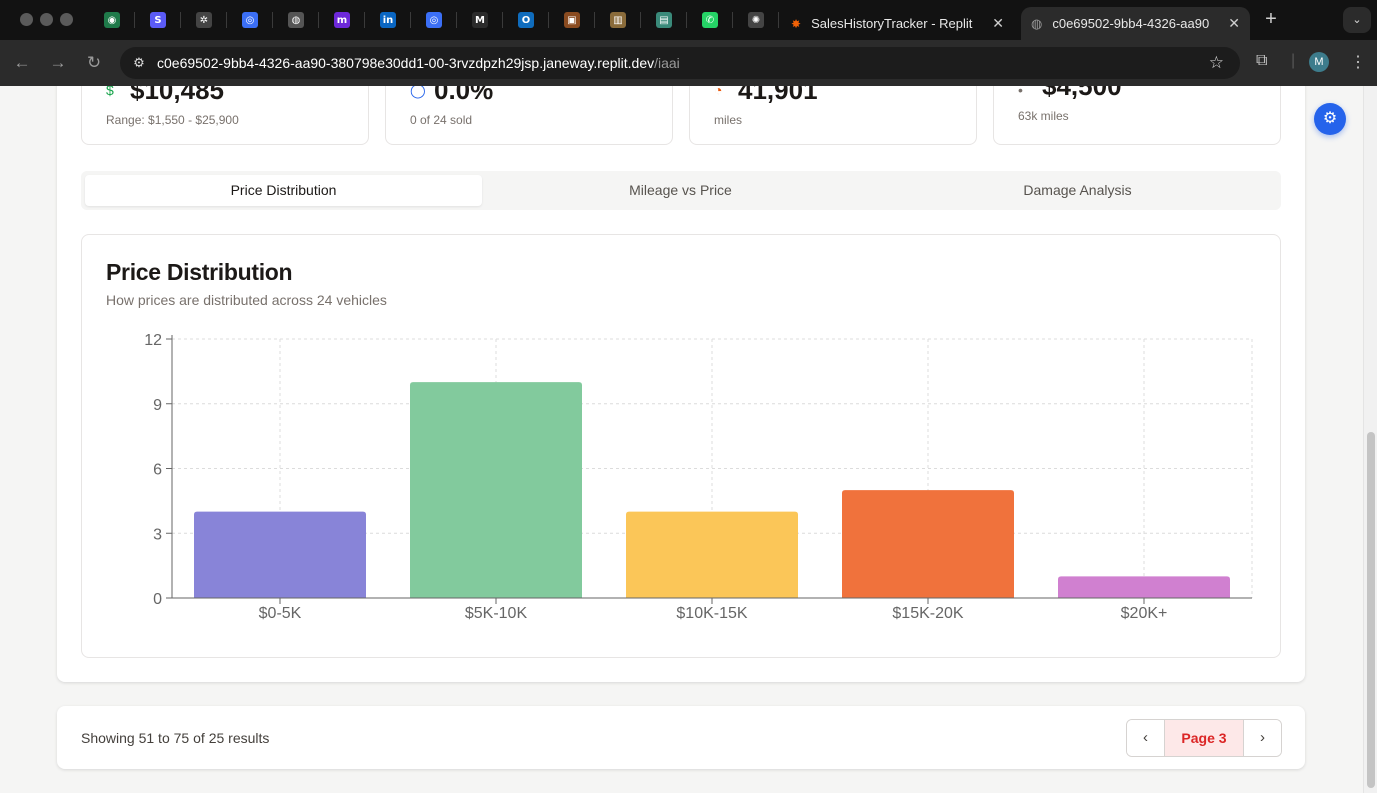  What do you see at coordinates (710, 20) in the screenshot?
I see `pinned-tab: ✆` at bounding box center [710, 20].